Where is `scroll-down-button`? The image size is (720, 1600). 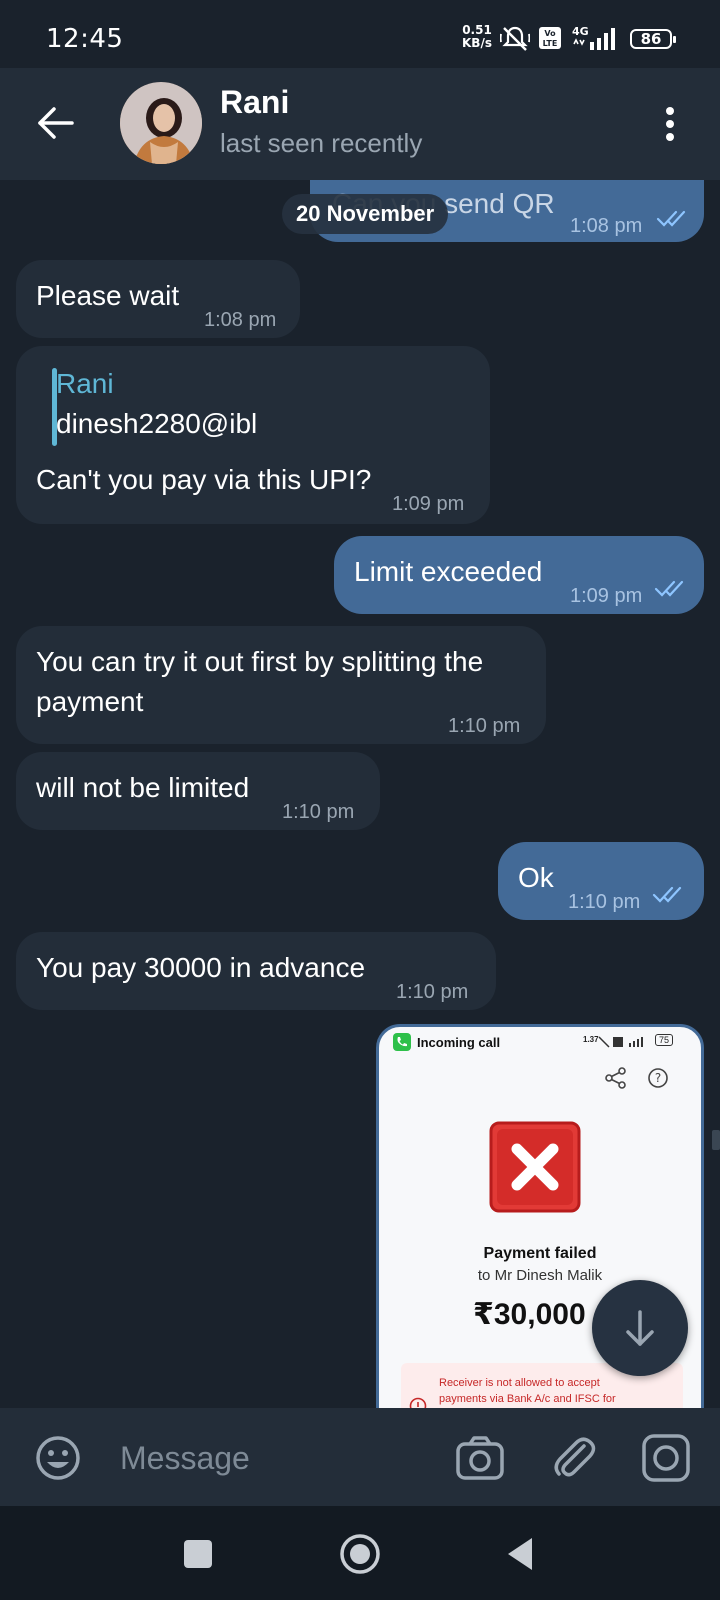 scroll-down-button is located at coordinates (640, 1328).